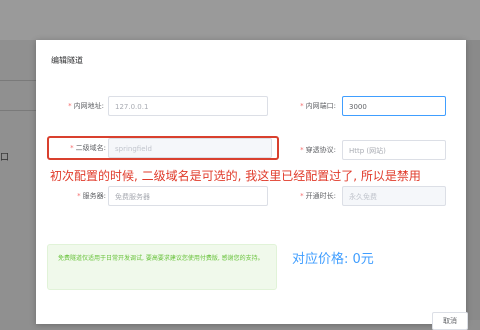 This screenshot has height=330, width=480. Describe the element at coordinates (235, 176) in the screenshot. I see `annotation-text: 初次配置的时候, 二级域名是可选的, 我这里已经配置过了, 所以是禁用` at that location.